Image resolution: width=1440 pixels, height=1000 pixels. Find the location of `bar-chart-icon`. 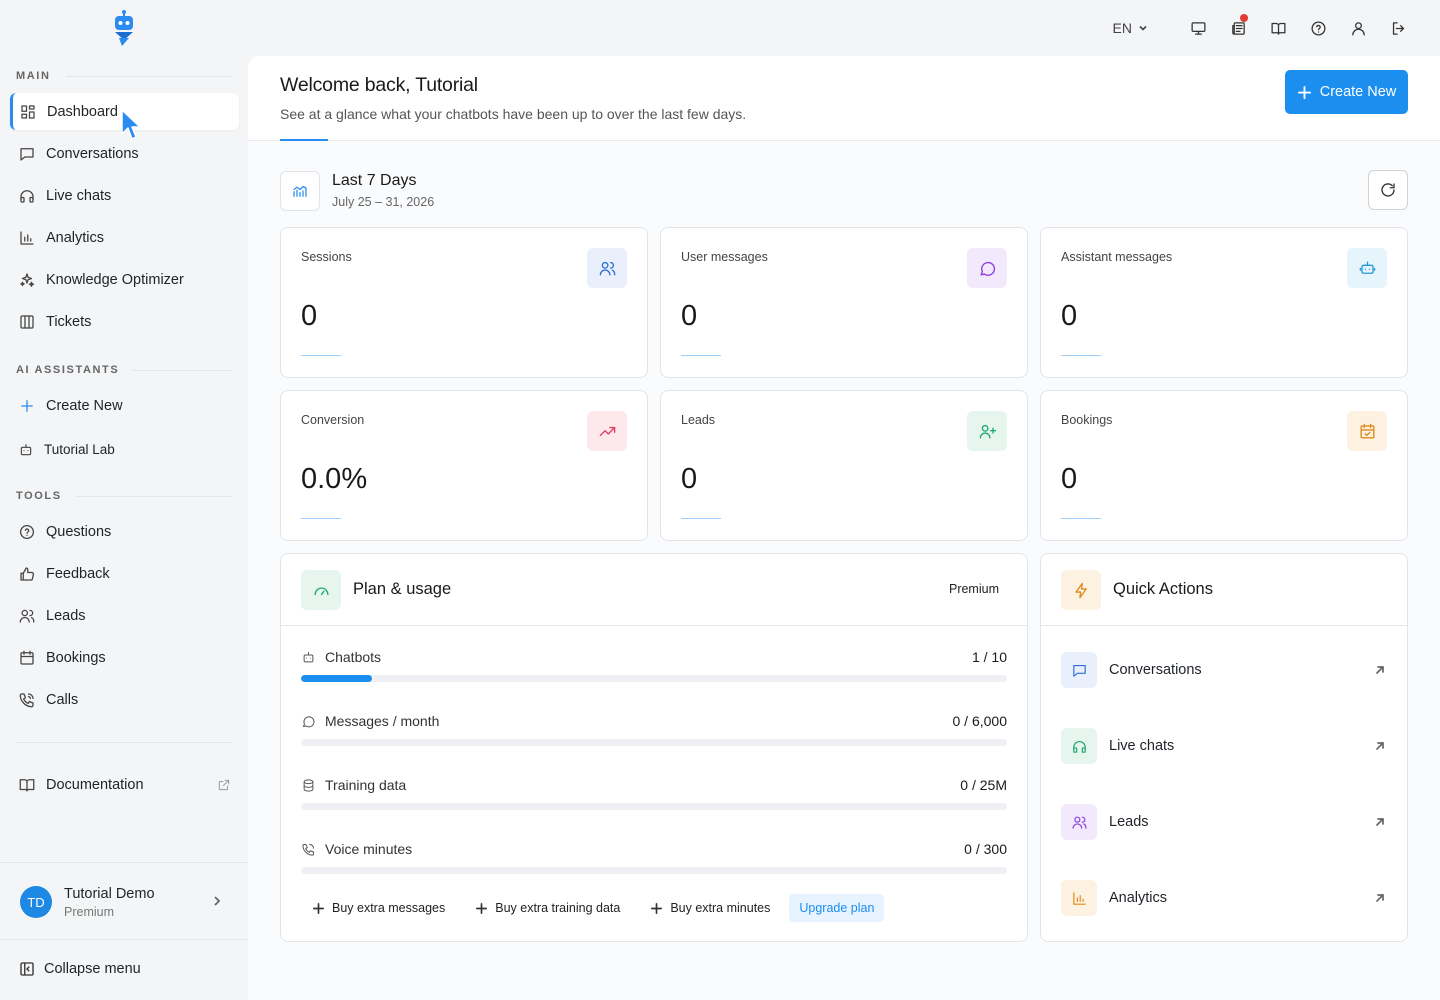

bar-chart-icon is located at coordinates (1079, 898).